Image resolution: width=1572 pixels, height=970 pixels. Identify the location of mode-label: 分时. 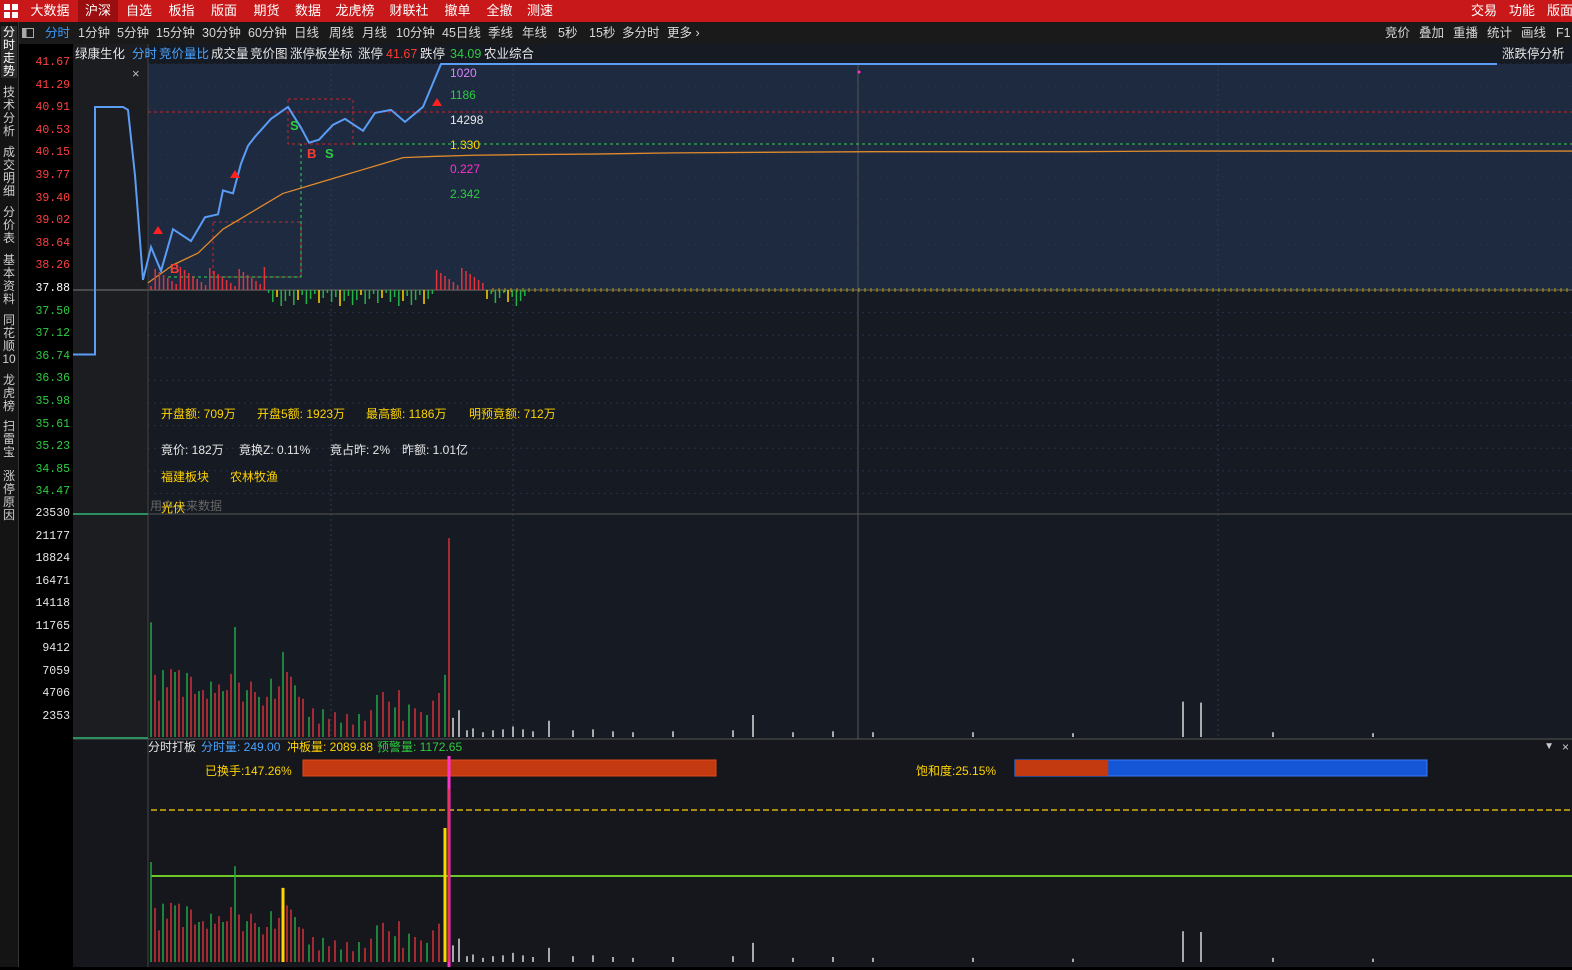
(144, 54).